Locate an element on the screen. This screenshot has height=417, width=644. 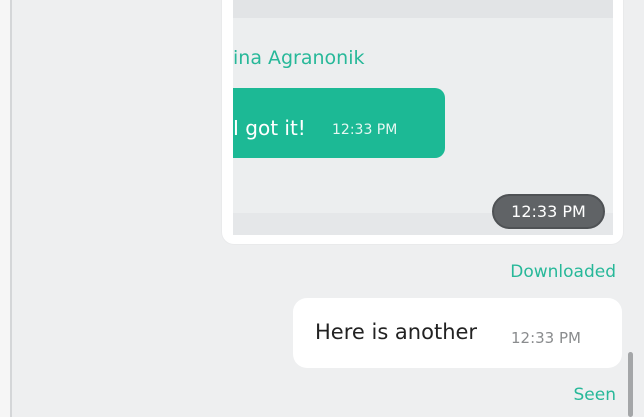
outgoing-message-text: Here is another is located at coordinates (396, 332).